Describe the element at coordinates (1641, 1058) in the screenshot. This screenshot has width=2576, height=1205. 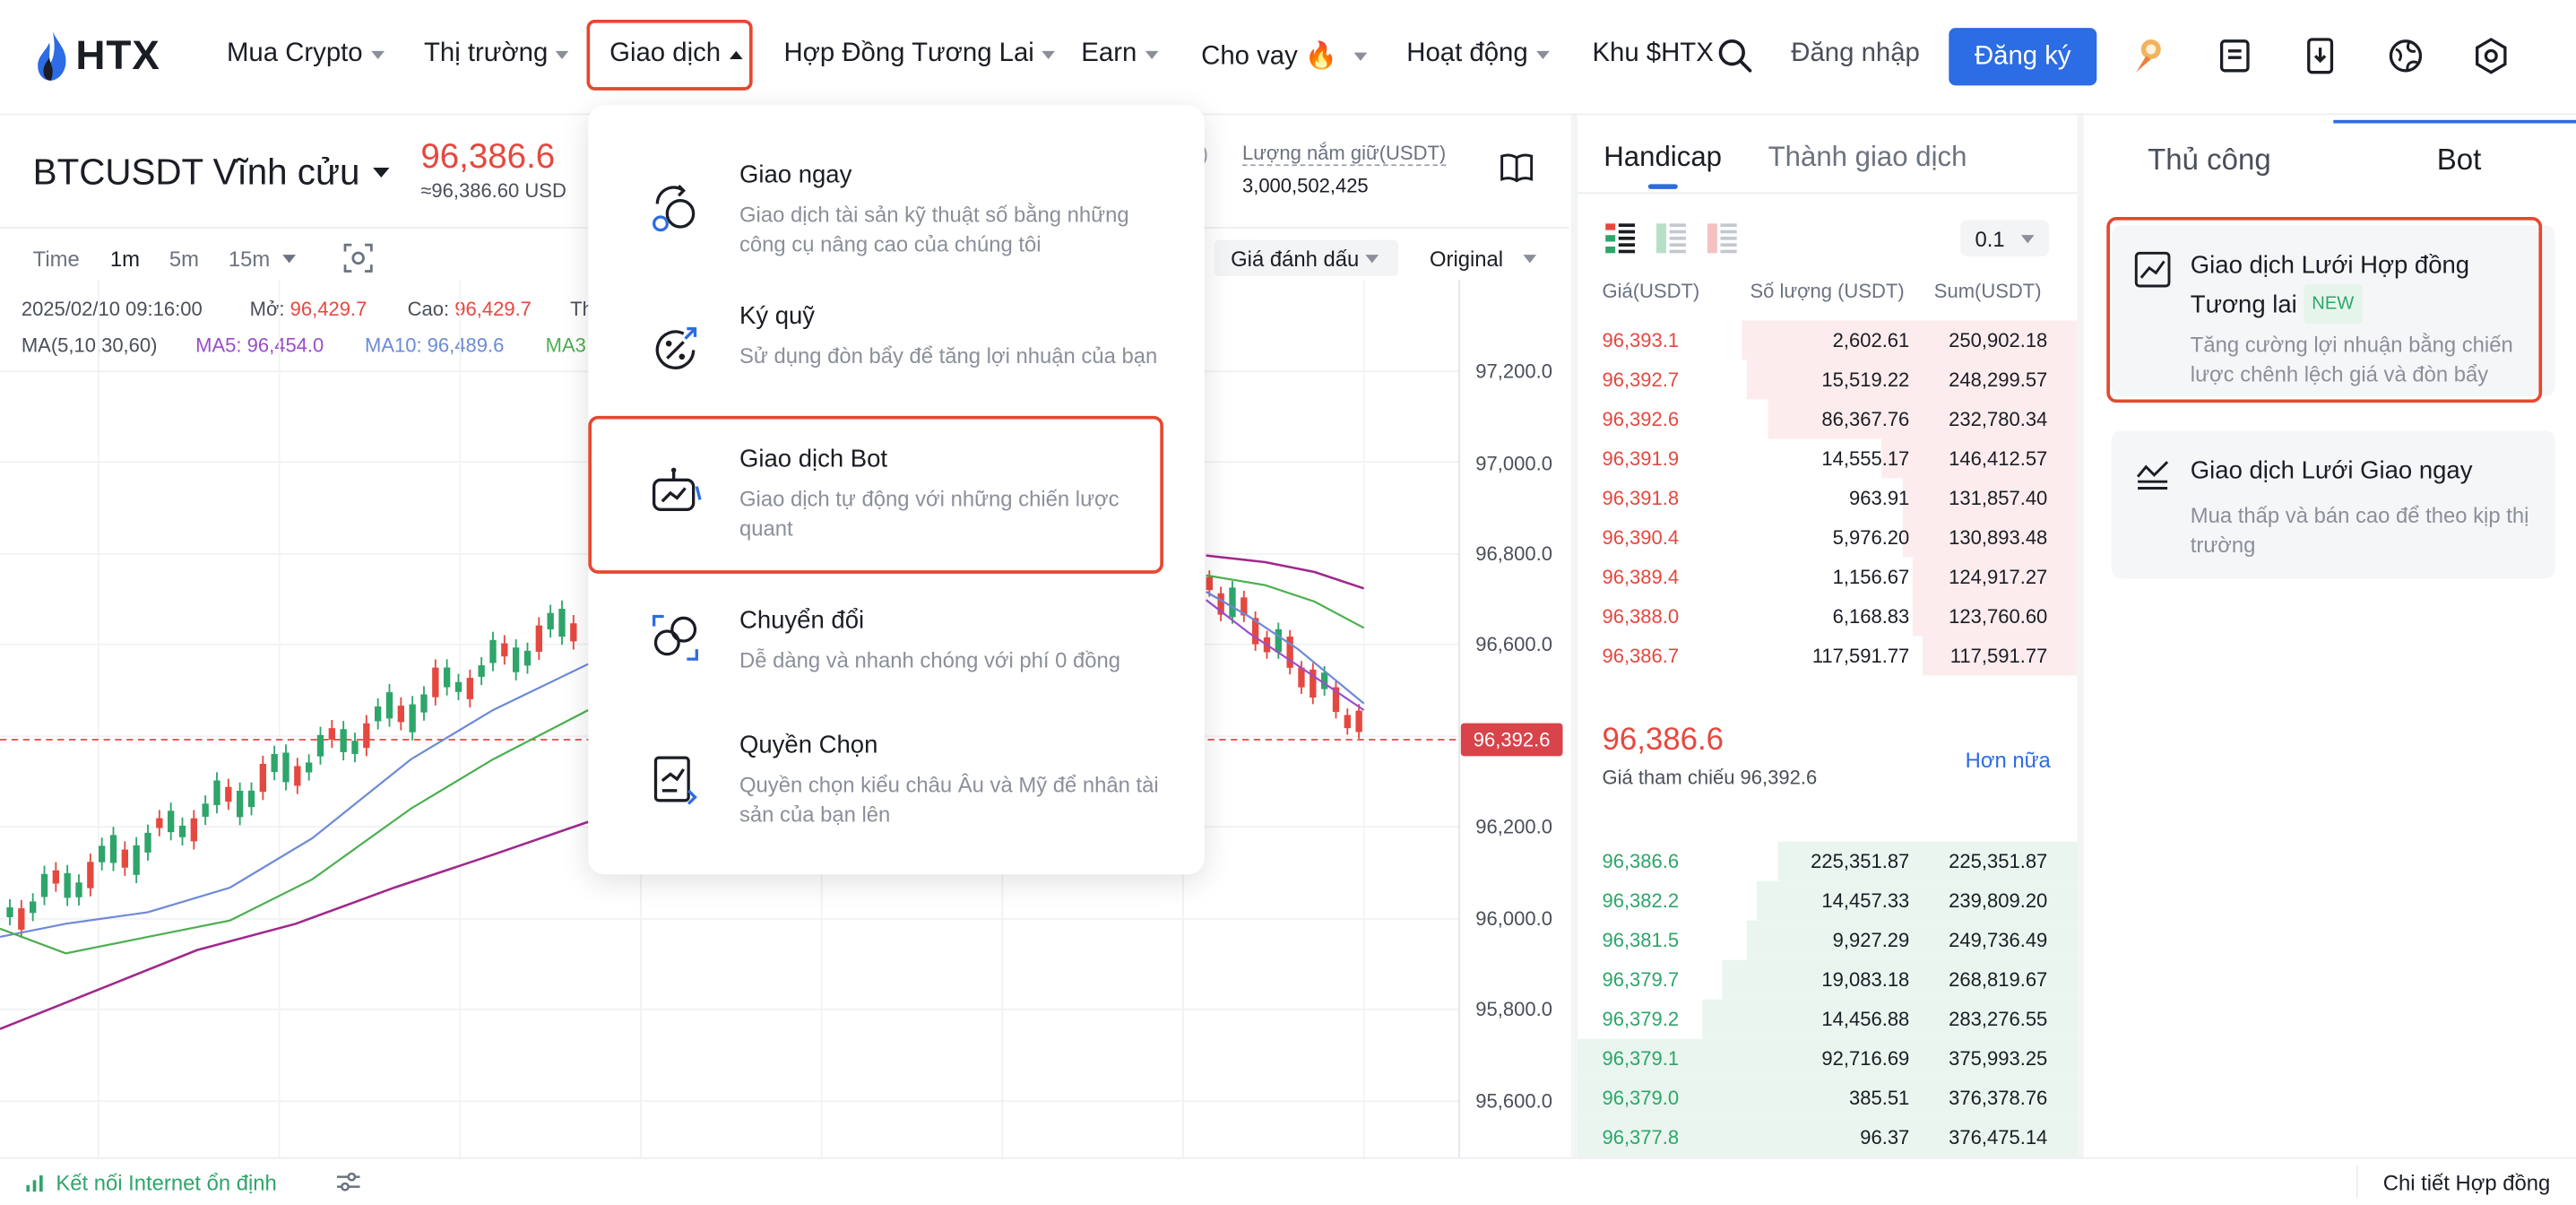
I see `cell-price: 96,379.1` at that location.